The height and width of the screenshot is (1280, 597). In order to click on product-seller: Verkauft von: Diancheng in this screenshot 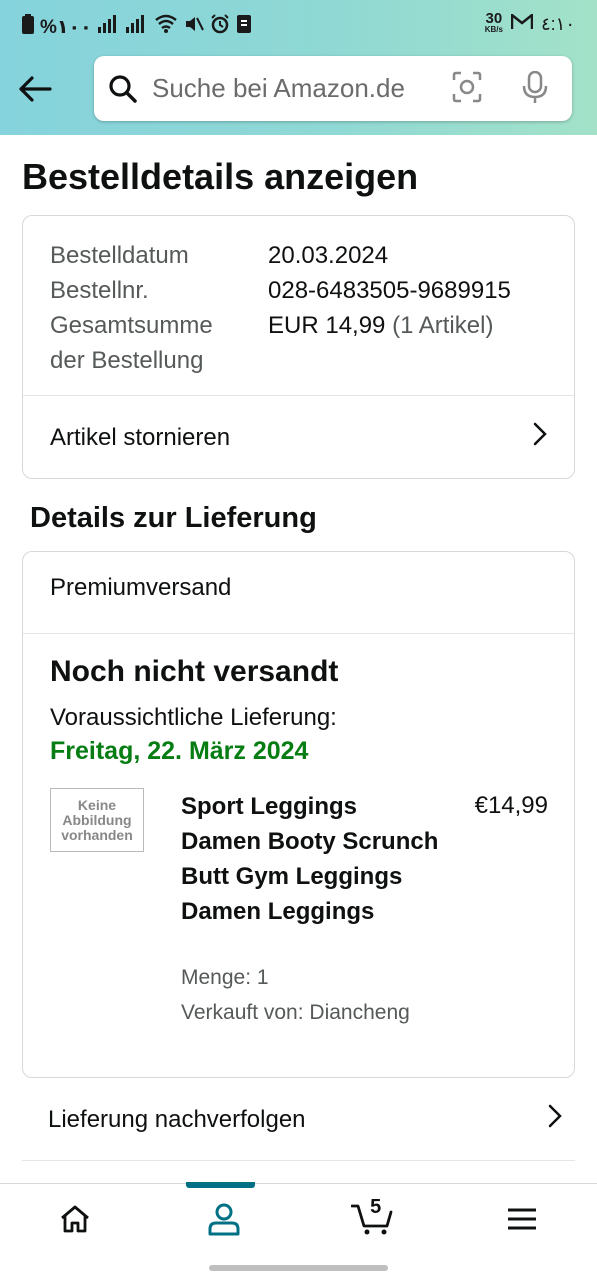, I will do `click(295, 1012)`.